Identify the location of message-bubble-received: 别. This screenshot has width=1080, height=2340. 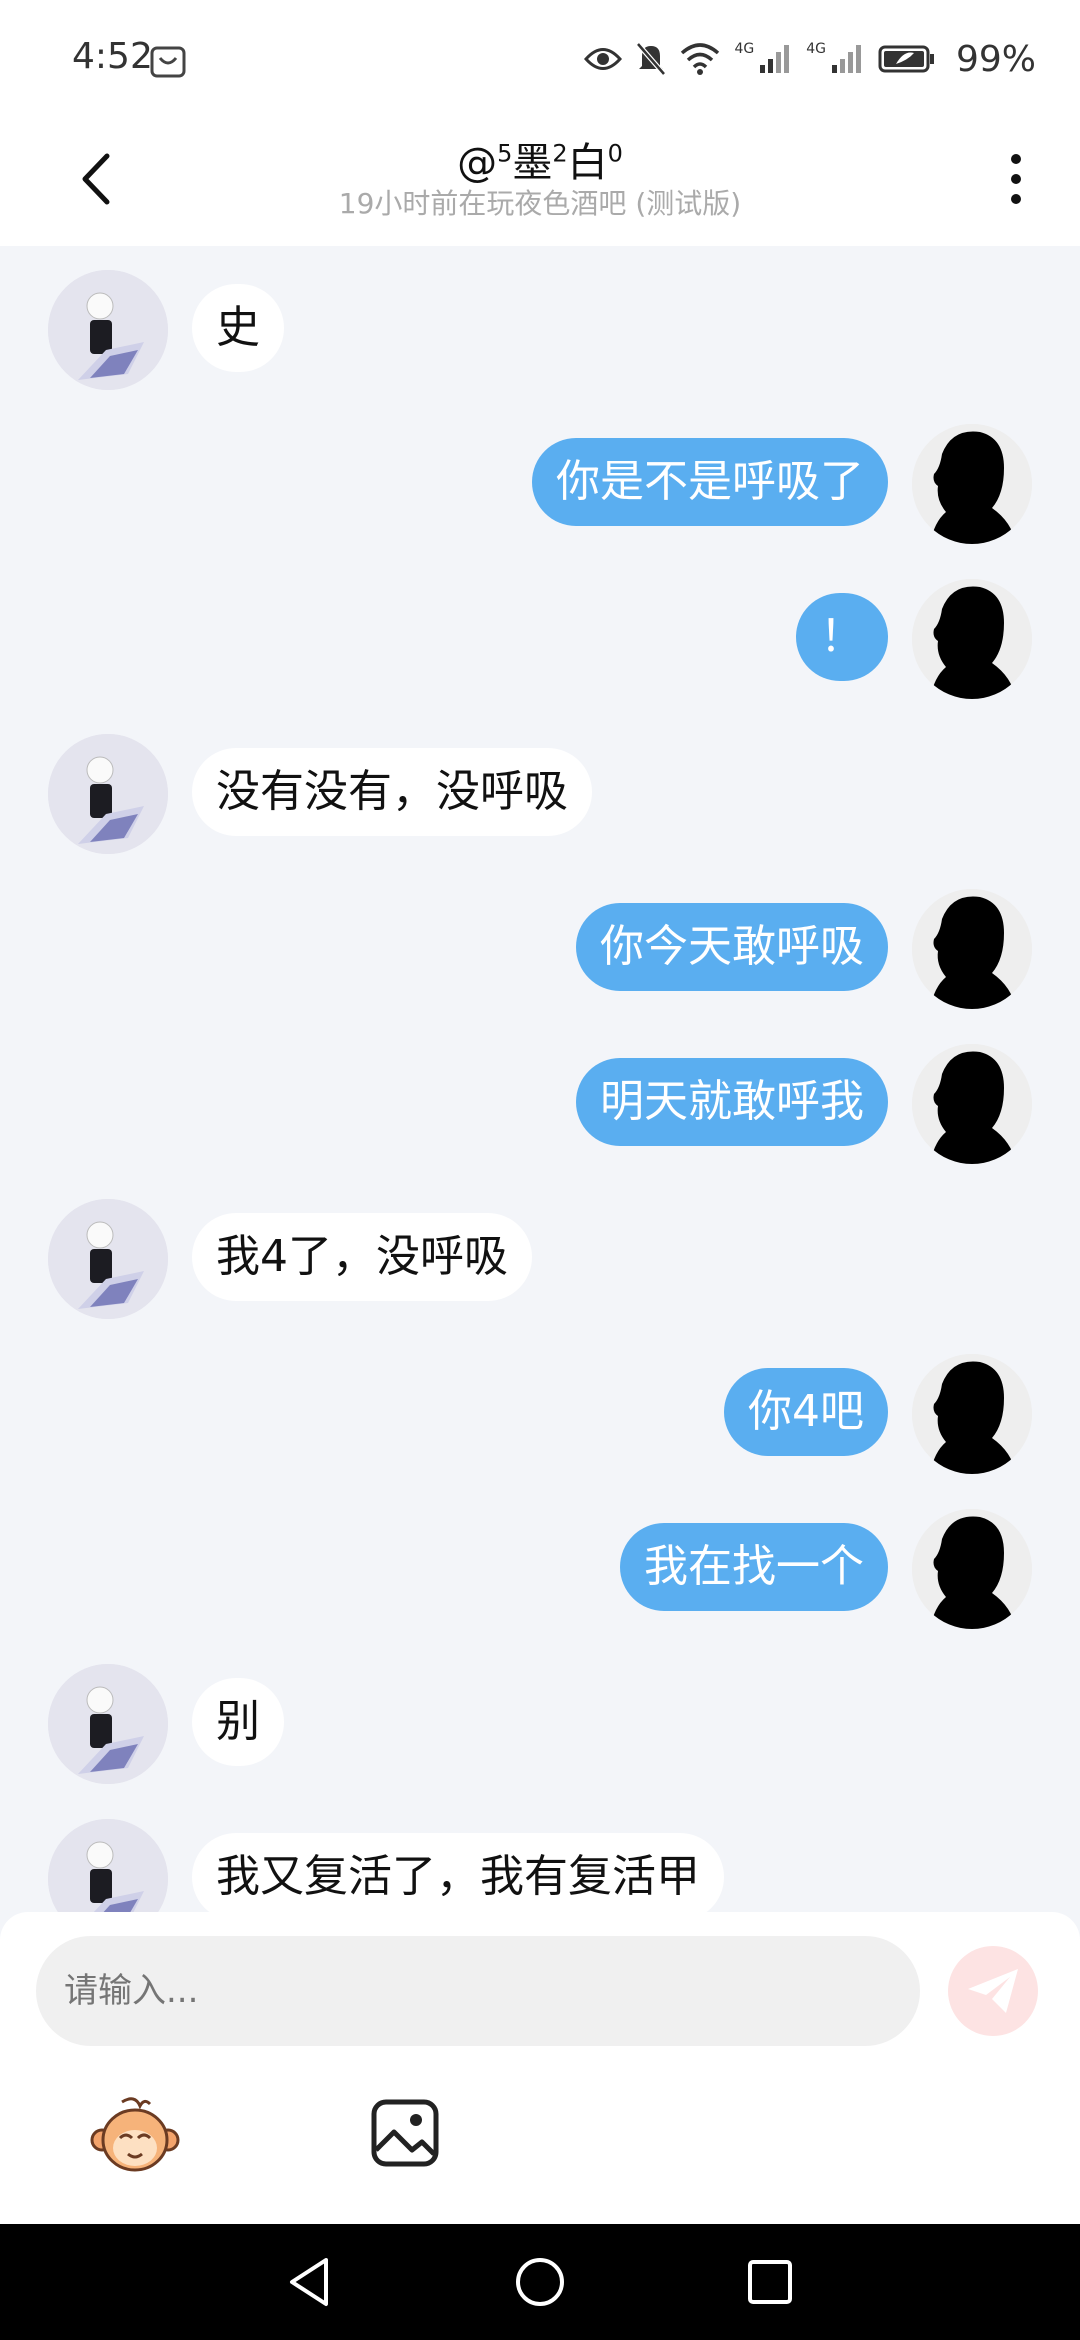
(238, 1722).